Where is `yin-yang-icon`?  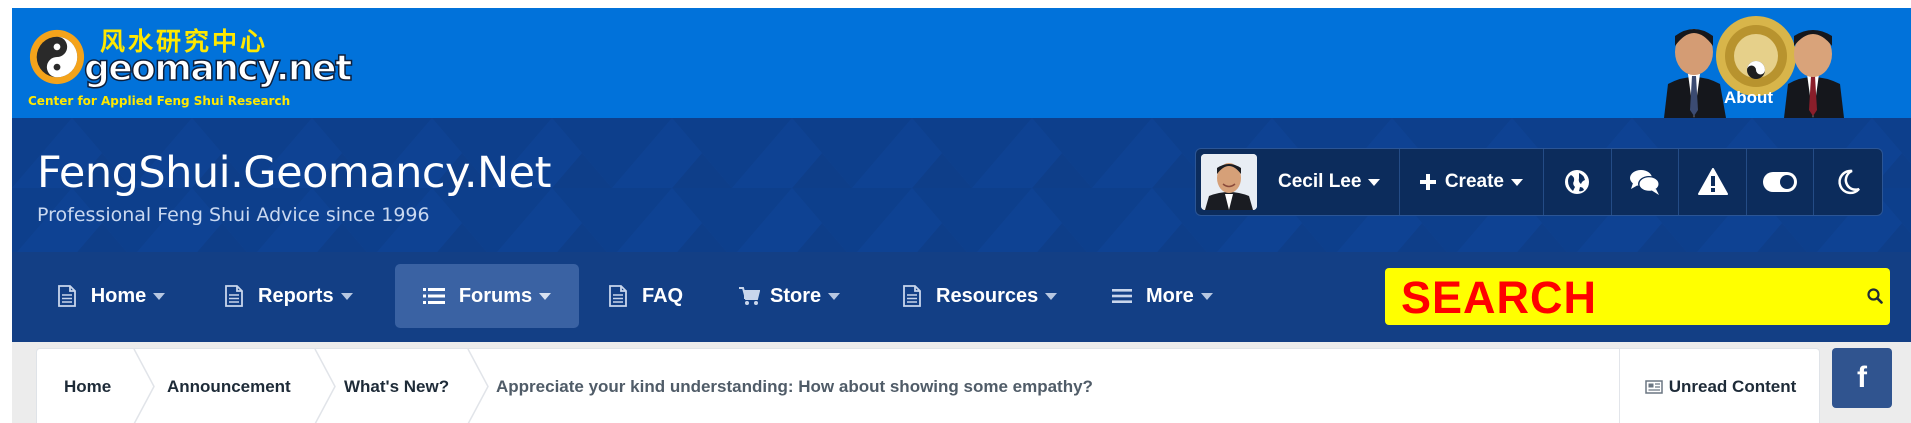 yin-yang-icon is located at coordinates (57, 57).